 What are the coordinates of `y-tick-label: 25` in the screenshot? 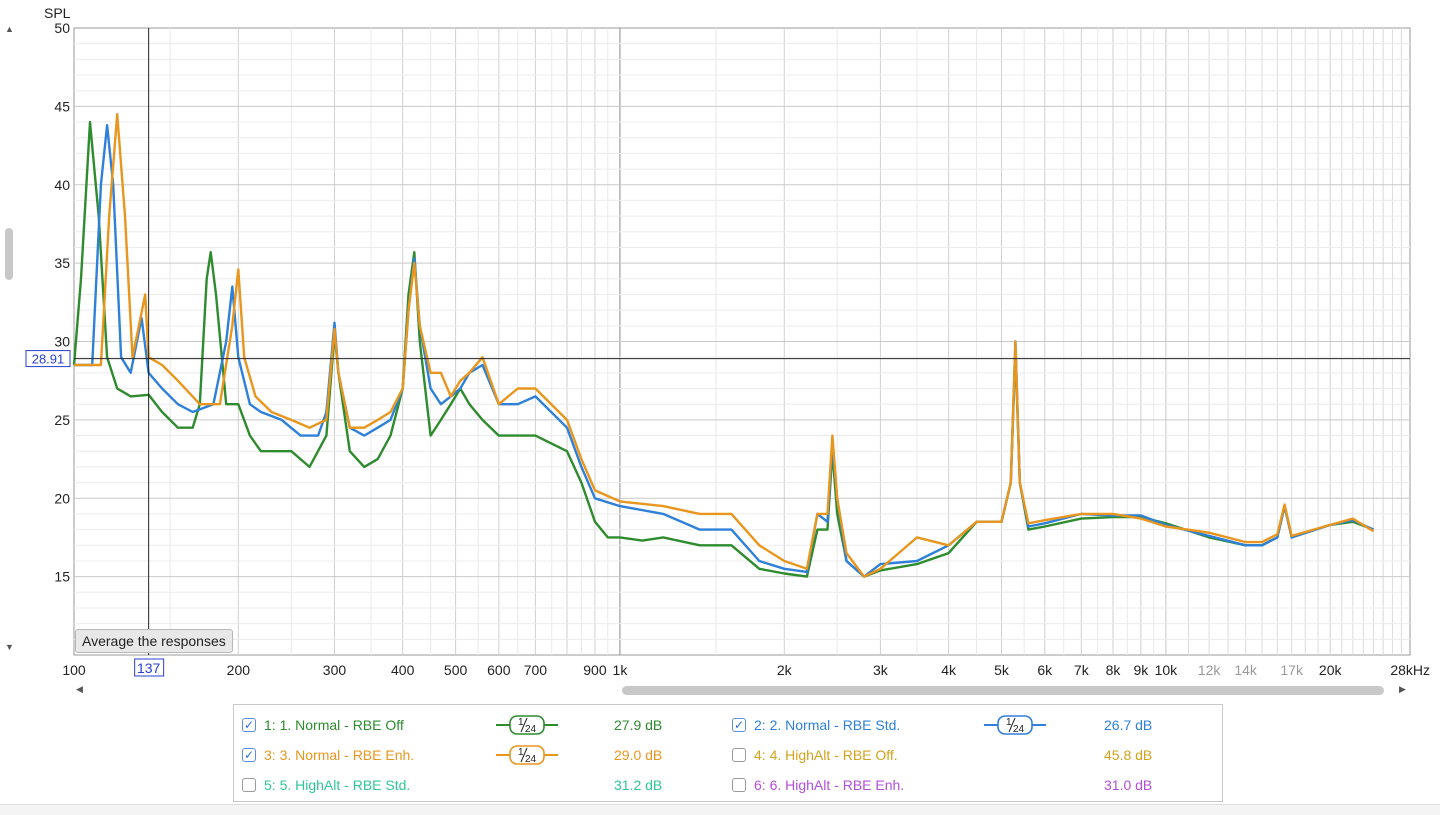 It's located at (62, 420).